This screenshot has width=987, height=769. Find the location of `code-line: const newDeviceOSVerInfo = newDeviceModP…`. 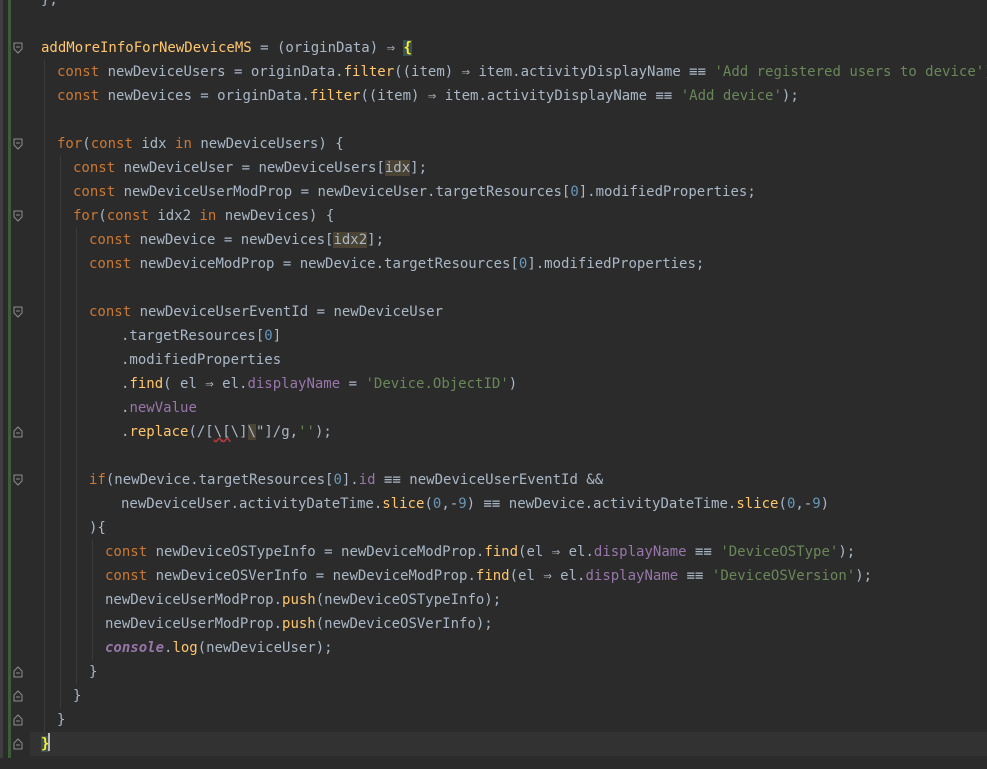

code-line: const newDeviceOSVerInfo = newDeviceModP… is located at coordinates (488, 576).